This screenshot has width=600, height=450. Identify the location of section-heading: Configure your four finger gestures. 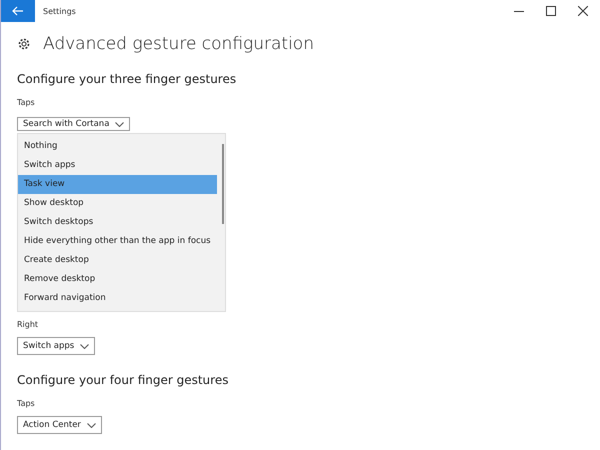
(123, 380).